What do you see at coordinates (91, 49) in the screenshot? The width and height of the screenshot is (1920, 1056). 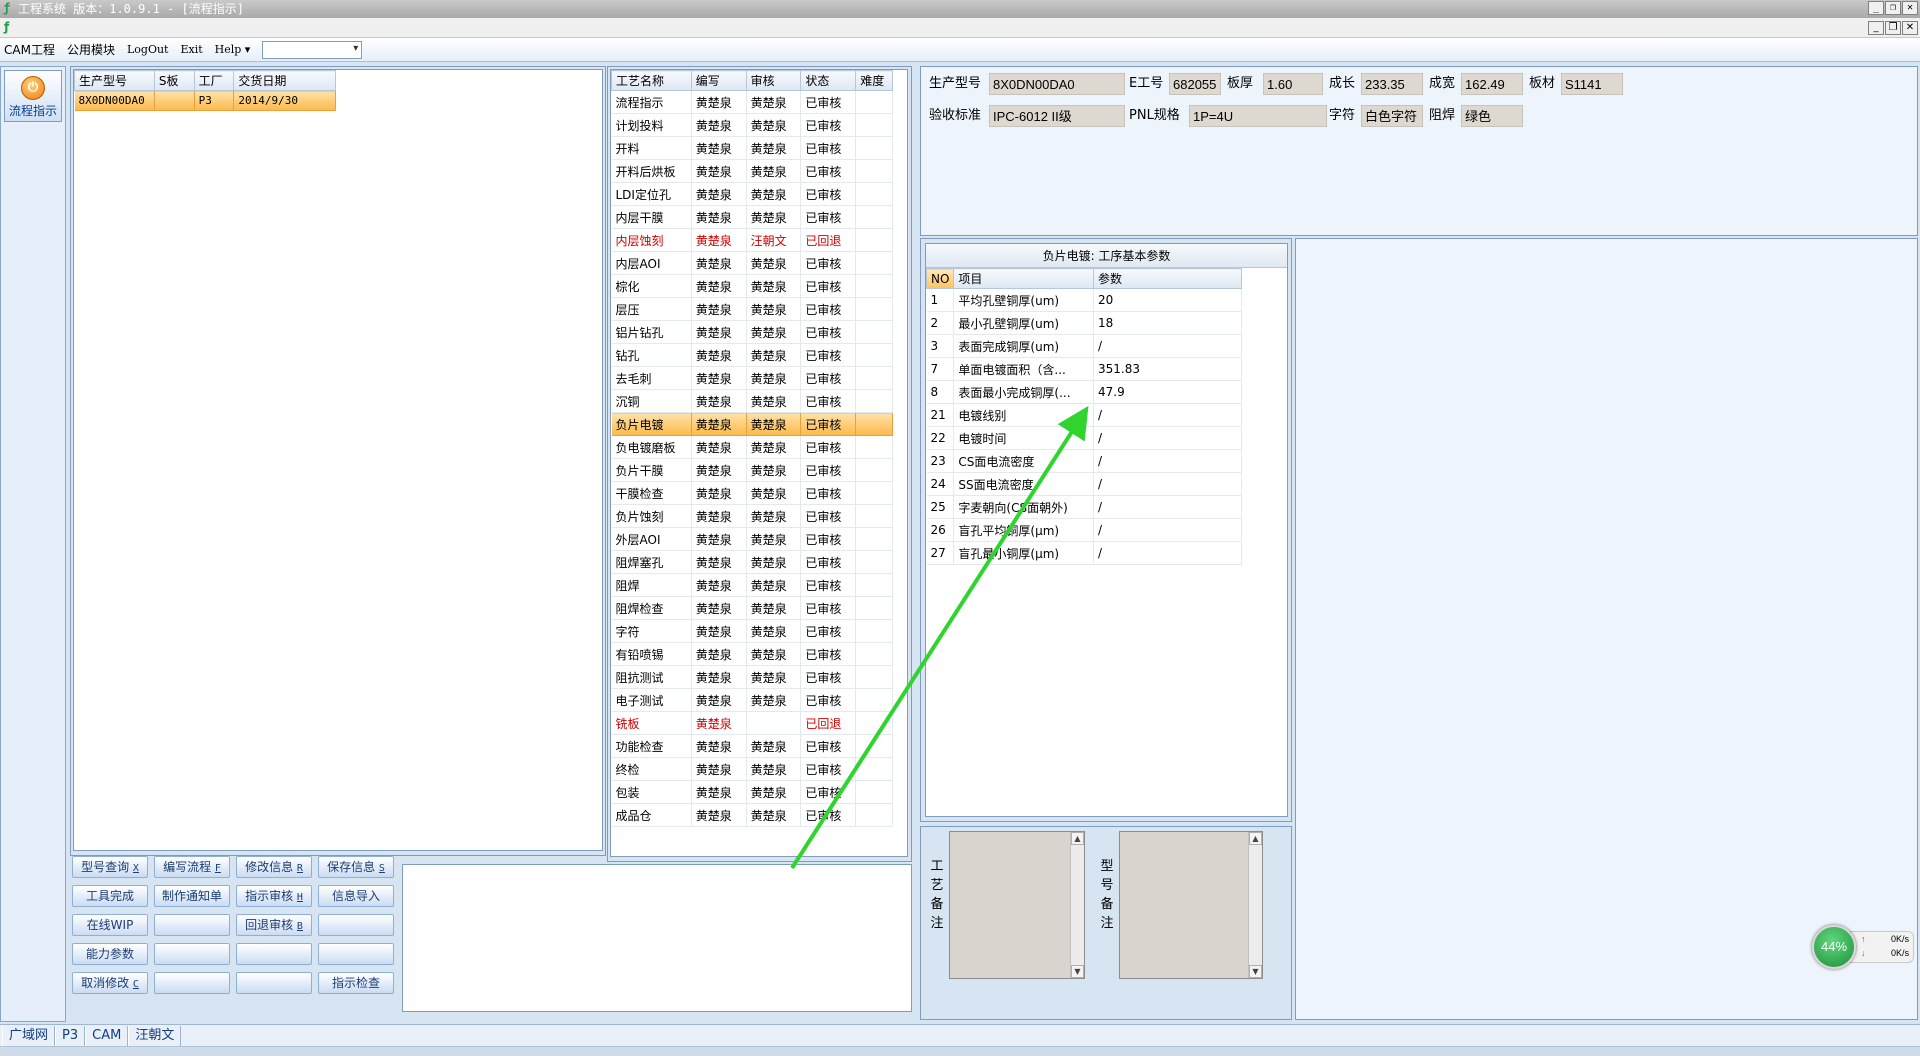 I see `menu-common-modules: 公用模块` at bounding box center [91, 49].